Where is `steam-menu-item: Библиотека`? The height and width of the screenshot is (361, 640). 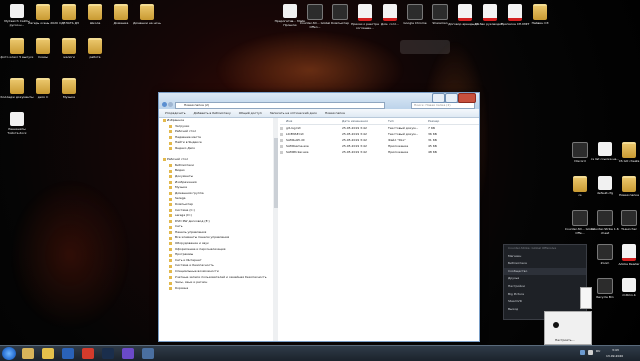 steam-menu-item: Библиотека is located at coordinates (545, 264).